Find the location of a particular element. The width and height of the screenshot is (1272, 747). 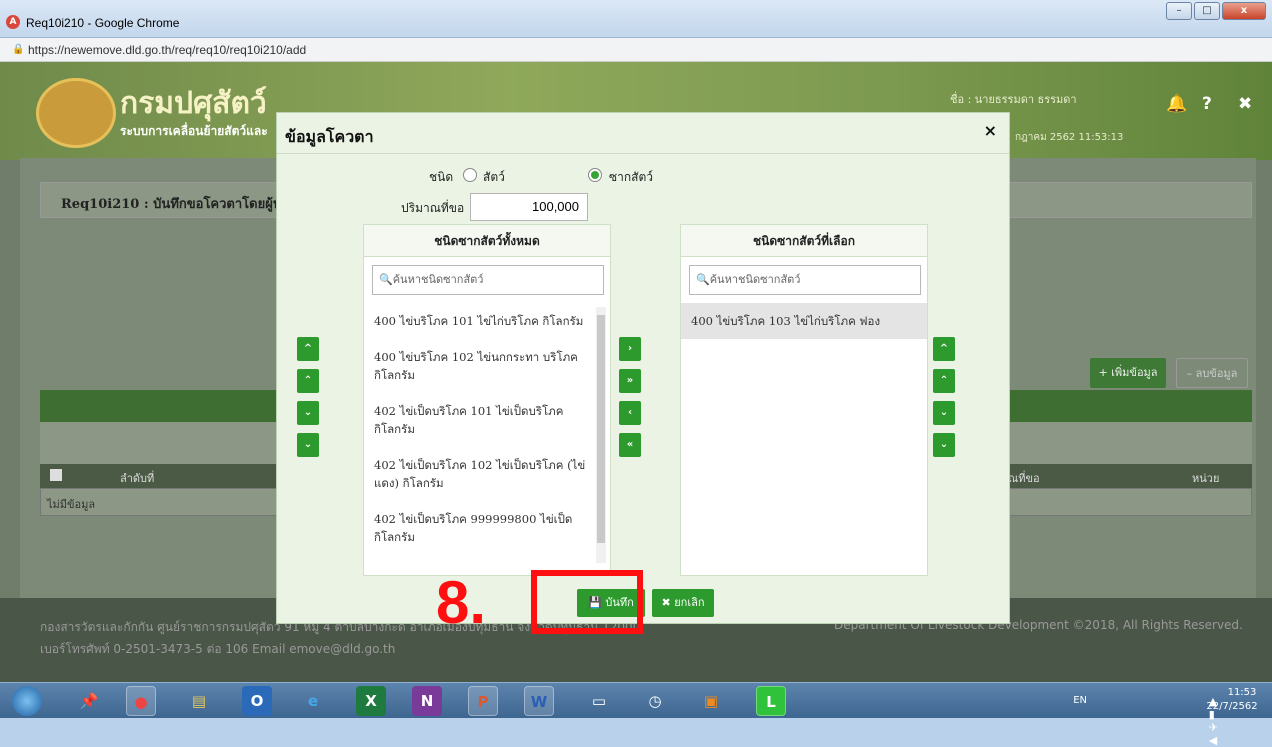

right-move-bottom-button: ⌄ is located at coordinates (944, 445).